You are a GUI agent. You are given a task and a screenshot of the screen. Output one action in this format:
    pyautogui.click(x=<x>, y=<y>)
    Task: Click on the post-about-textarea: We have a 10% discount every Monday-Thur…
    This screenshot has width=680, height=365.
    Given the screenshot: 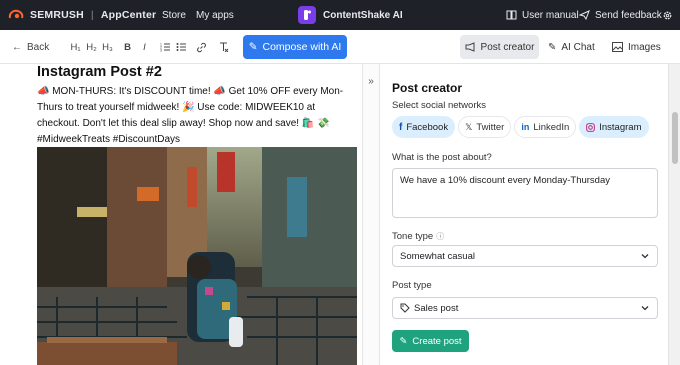 What is the action you would take?
    pyautogui.click(x=525, y=193)
    